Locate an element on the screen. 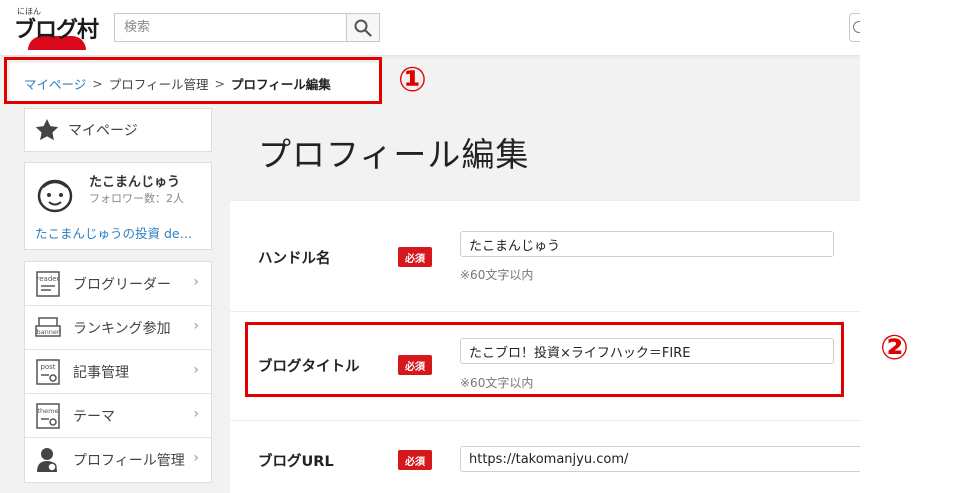  sidebar-item-label: マイページ is located at coordinates (103, 131).